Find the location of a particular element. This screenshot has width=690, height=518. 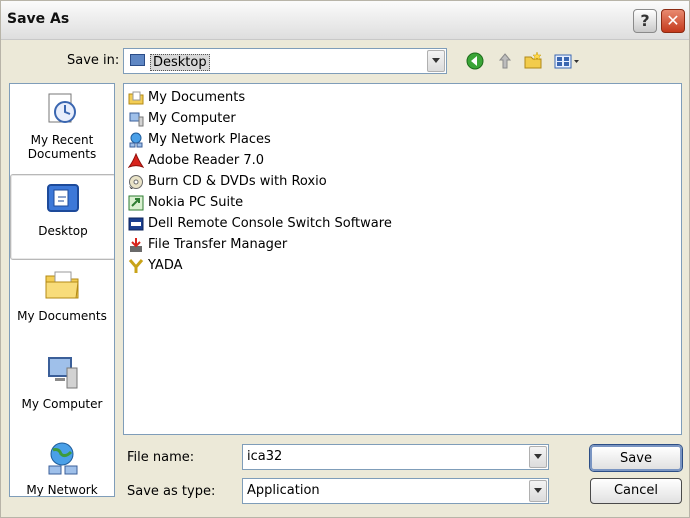

back-icon is located at coordinates (475, 61).